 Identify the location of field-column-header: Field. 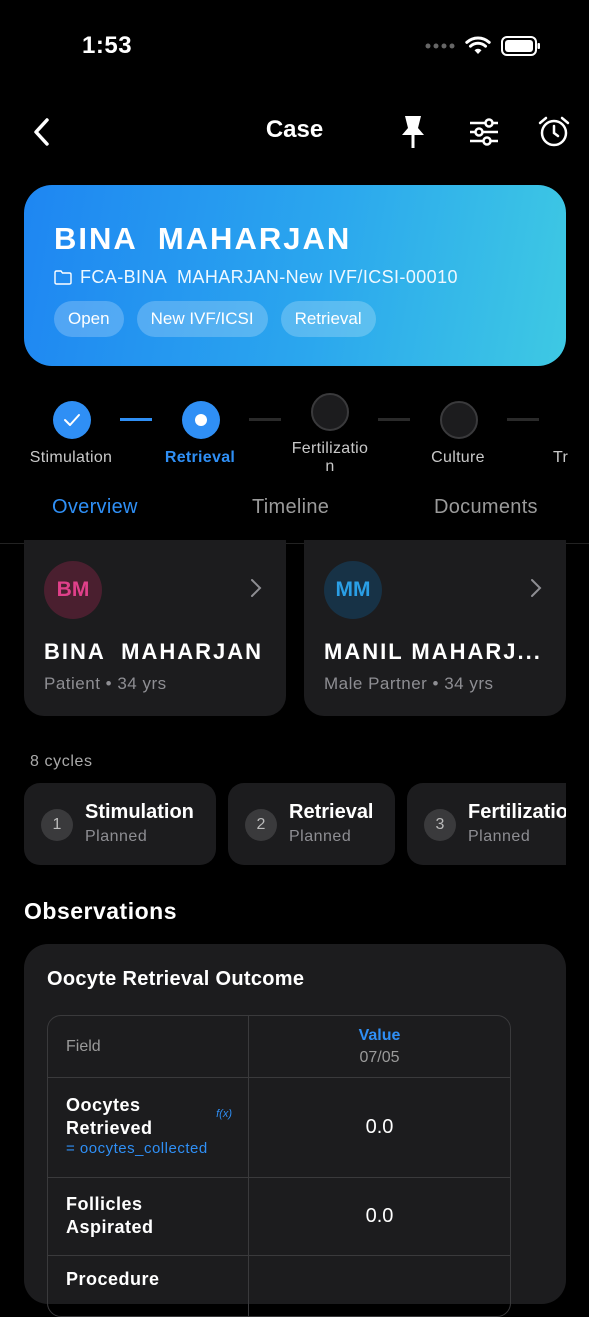
(83, 1046).